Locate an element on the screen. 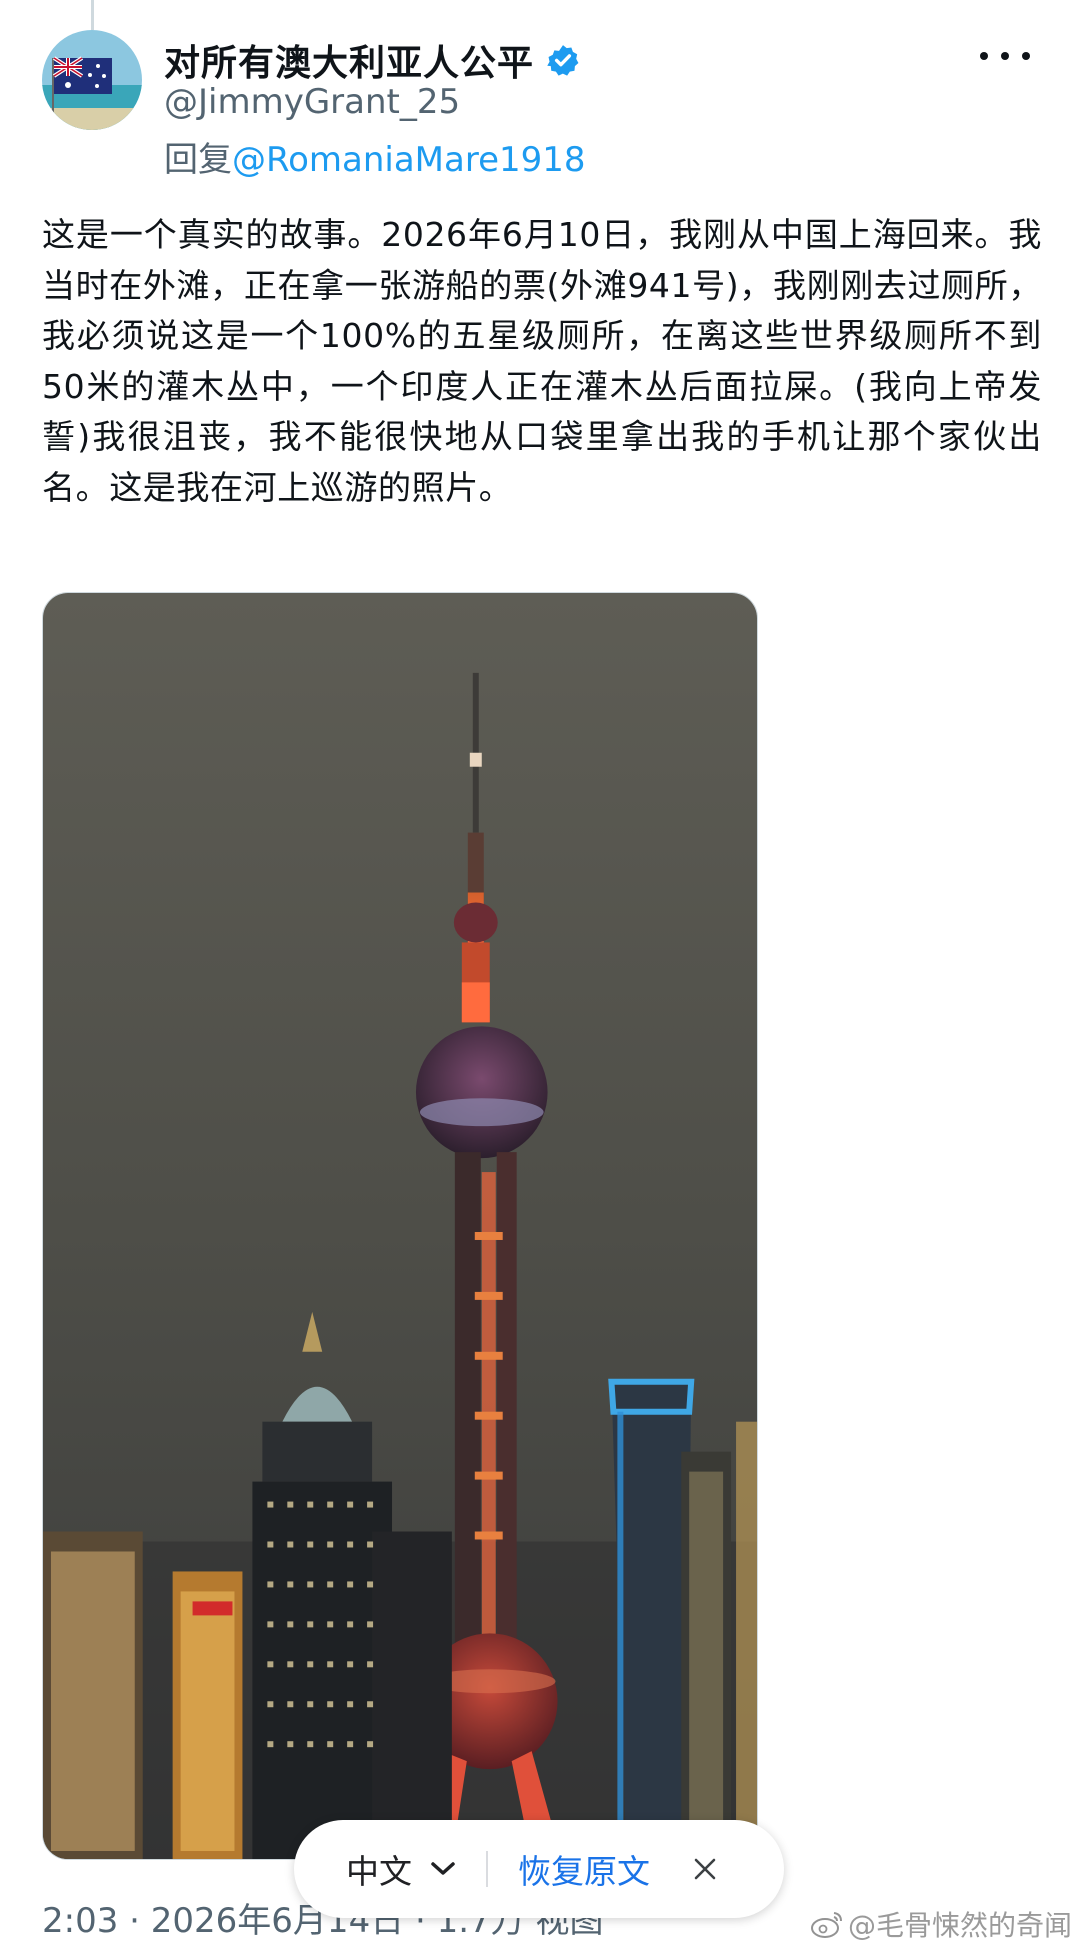 This screenshot has height=1950, width=1080. watermark-text: @毛骨悚然的奇闻 is located at coordinates (959, 1925).